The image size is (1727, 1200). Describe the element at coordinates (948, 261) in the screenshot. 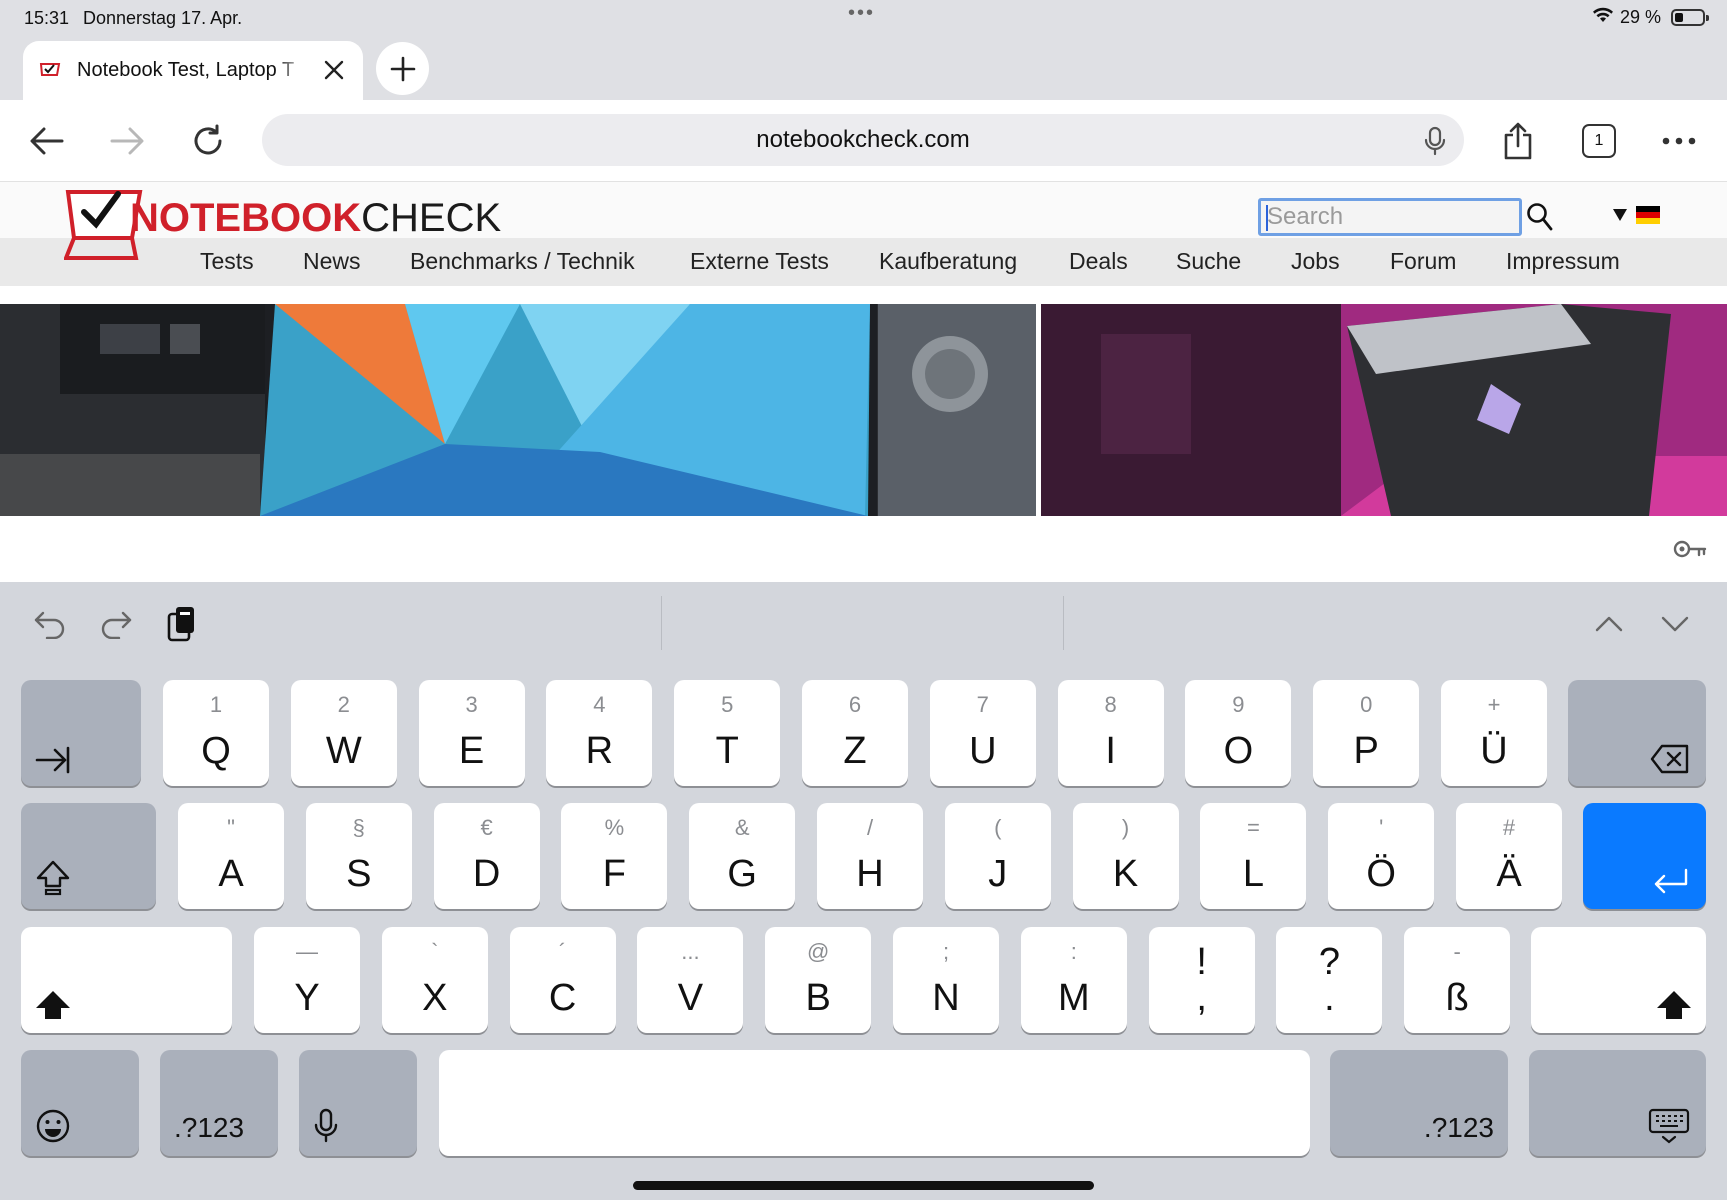

I see `nav-item-kaufberatung: Kaufberatung` at that location.